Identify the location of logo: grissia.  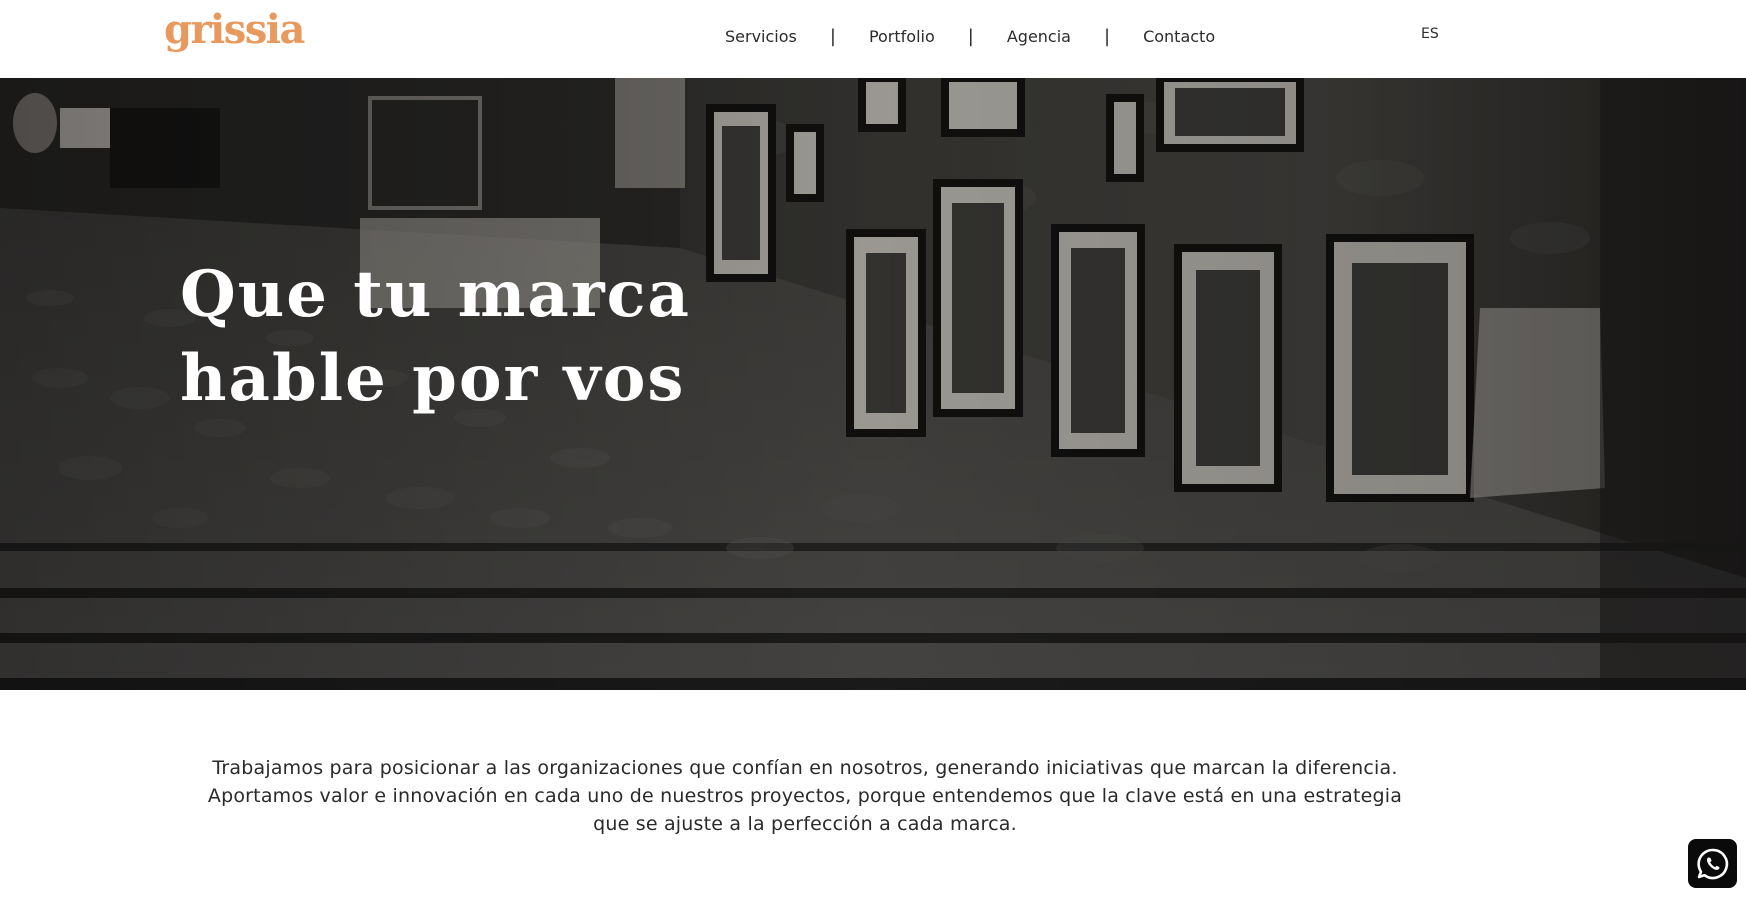
(234, 29).